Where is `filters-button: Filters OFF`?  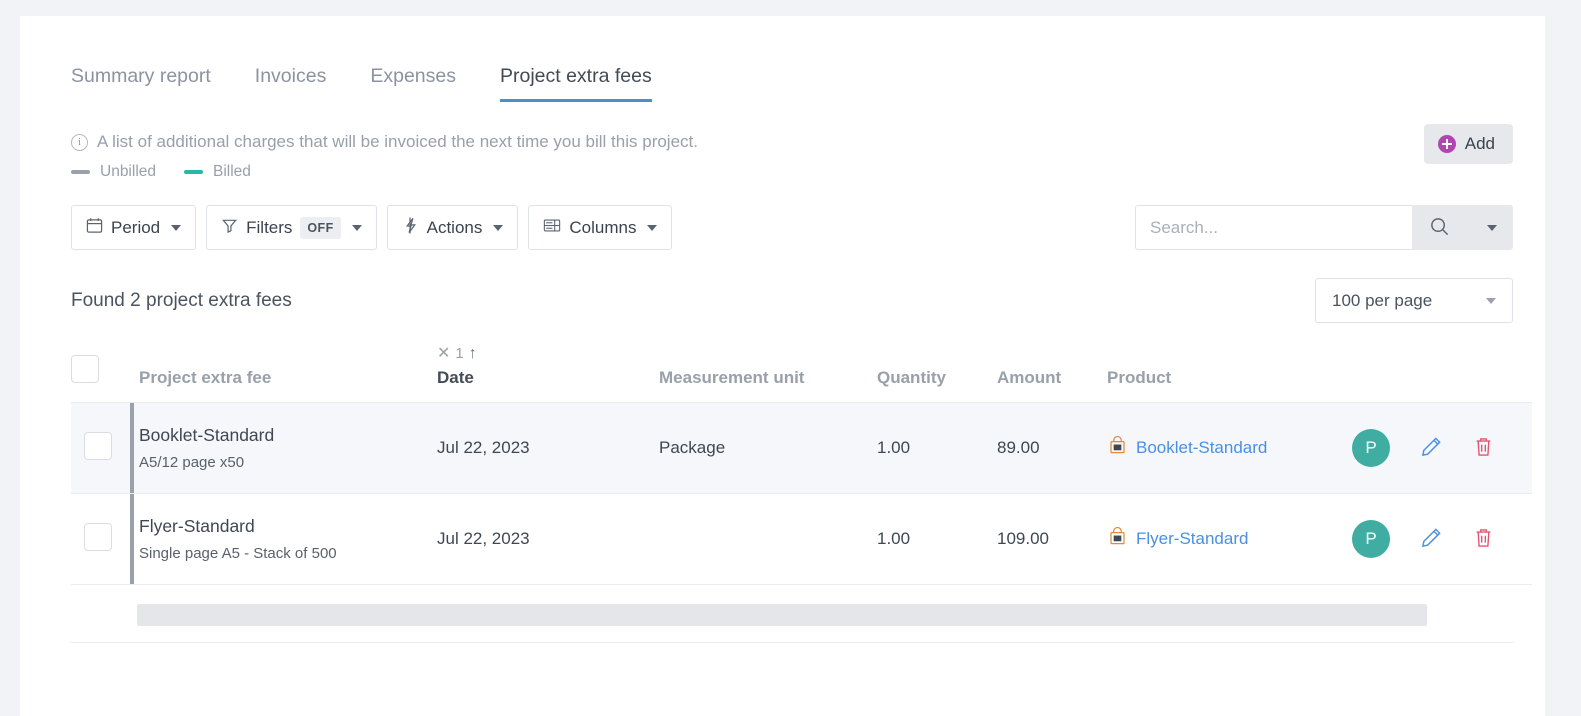 filters-button: Filters OFF is located at coordinates (291, 227).